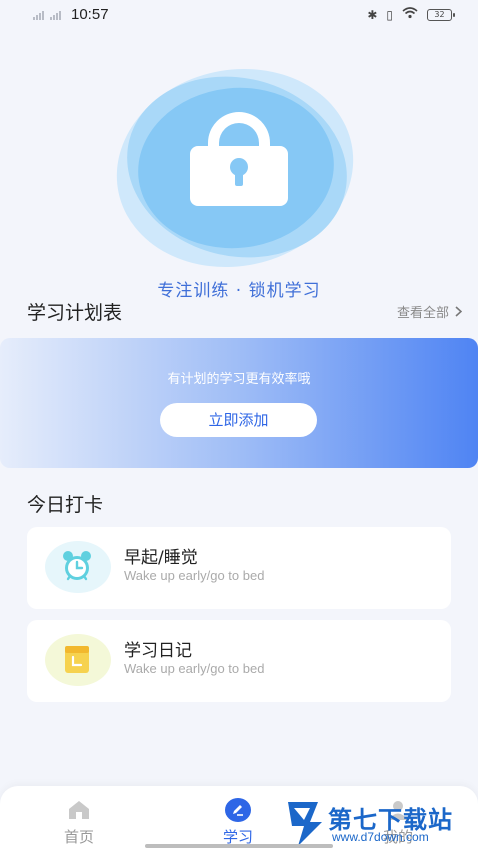 The height and width of the screenshot is (850, 478). Describe the element at coordinates (239, 15) in the screenshot. I see `status-bar: 10:57 ✱ ▯ 32` at that location.